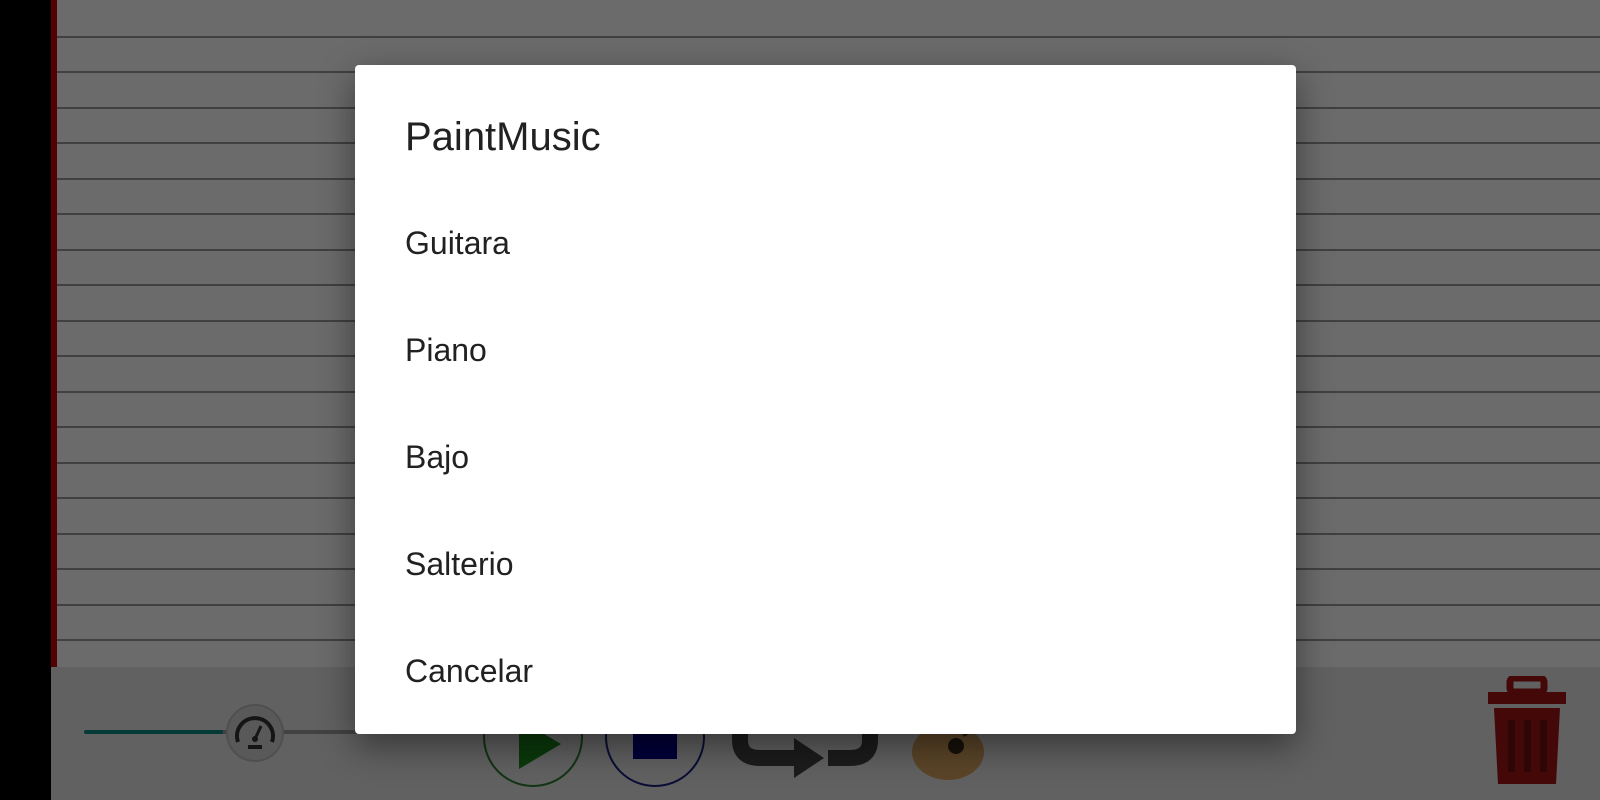  What do you see at coordinates (825, 243) in the screenshot?
I see `menu-item-guitara: Guitara` at bounding box center [825, 243].